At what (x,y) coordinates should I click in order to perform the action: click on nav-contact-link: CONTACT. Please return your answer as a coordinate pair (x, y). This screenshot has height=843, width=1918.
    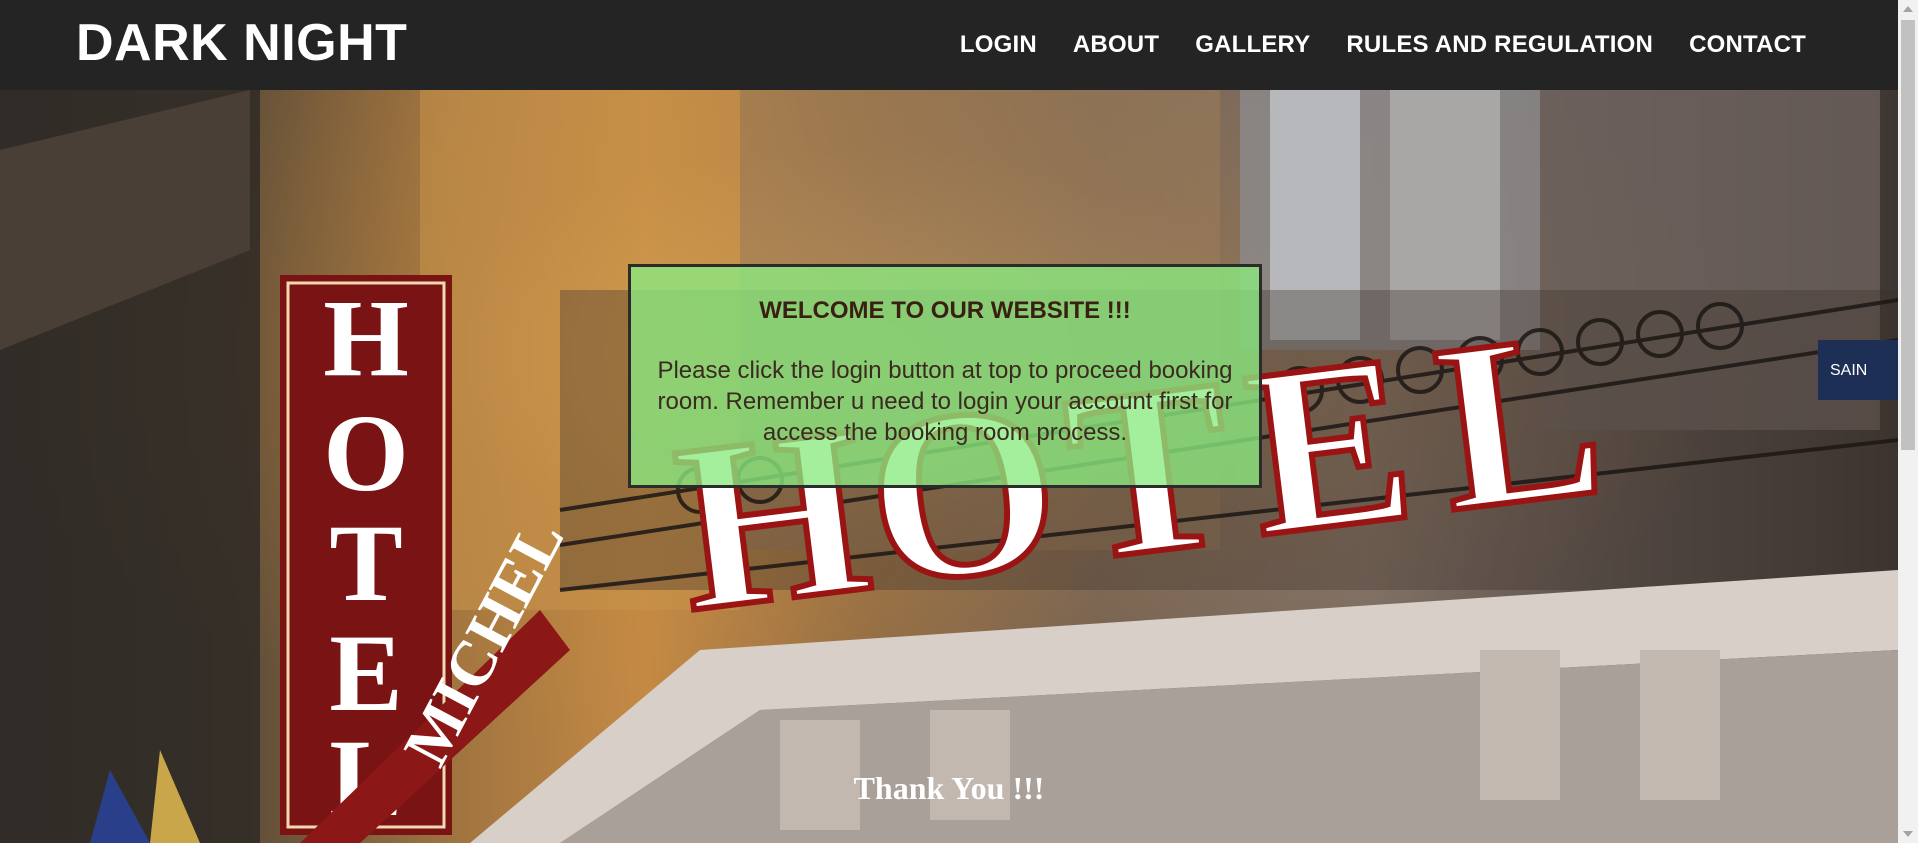
    Looking at the image, I should click on (1747, 45).